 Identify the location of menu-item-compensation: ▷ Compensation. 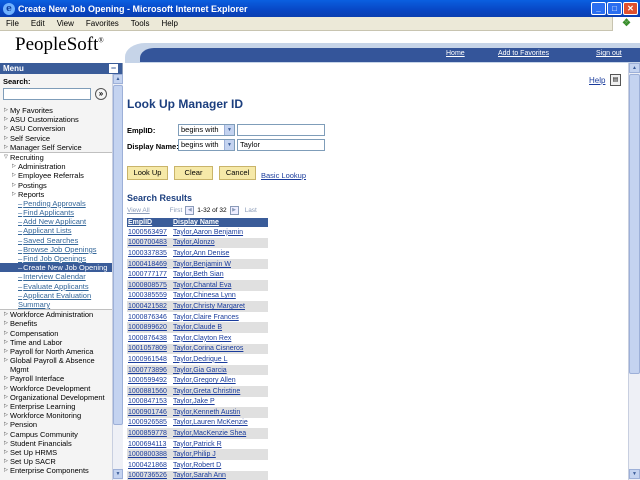
(56, 333).